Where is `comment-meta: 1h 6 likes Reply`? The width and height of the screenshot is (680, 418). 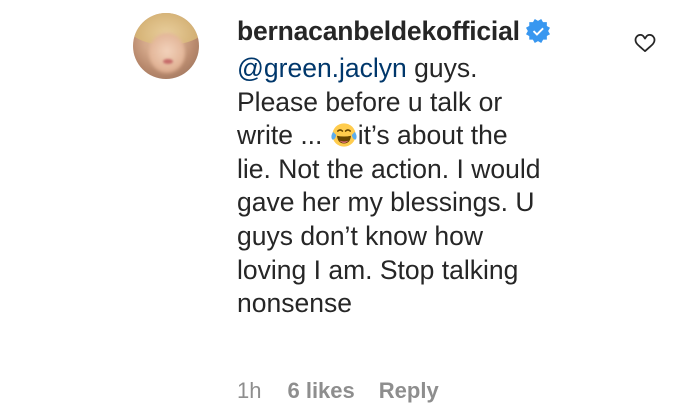 comment-meta: 1h 6 likes Reply is located at coordinates (338, 391).